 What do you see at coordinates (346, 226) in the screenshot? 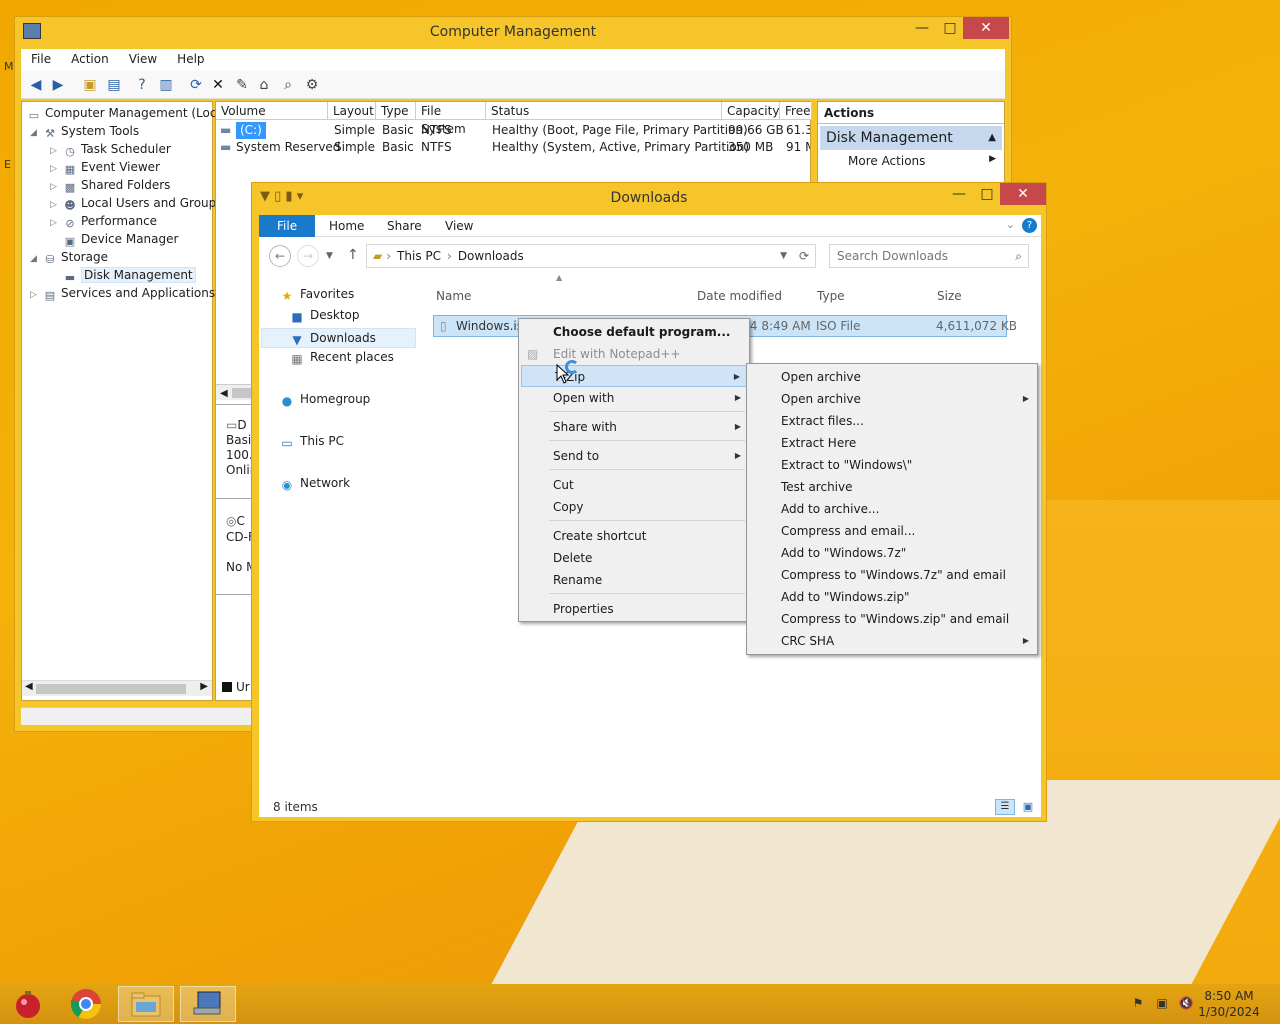
I see `tab-home: Home` at bounding box center [346, 226].